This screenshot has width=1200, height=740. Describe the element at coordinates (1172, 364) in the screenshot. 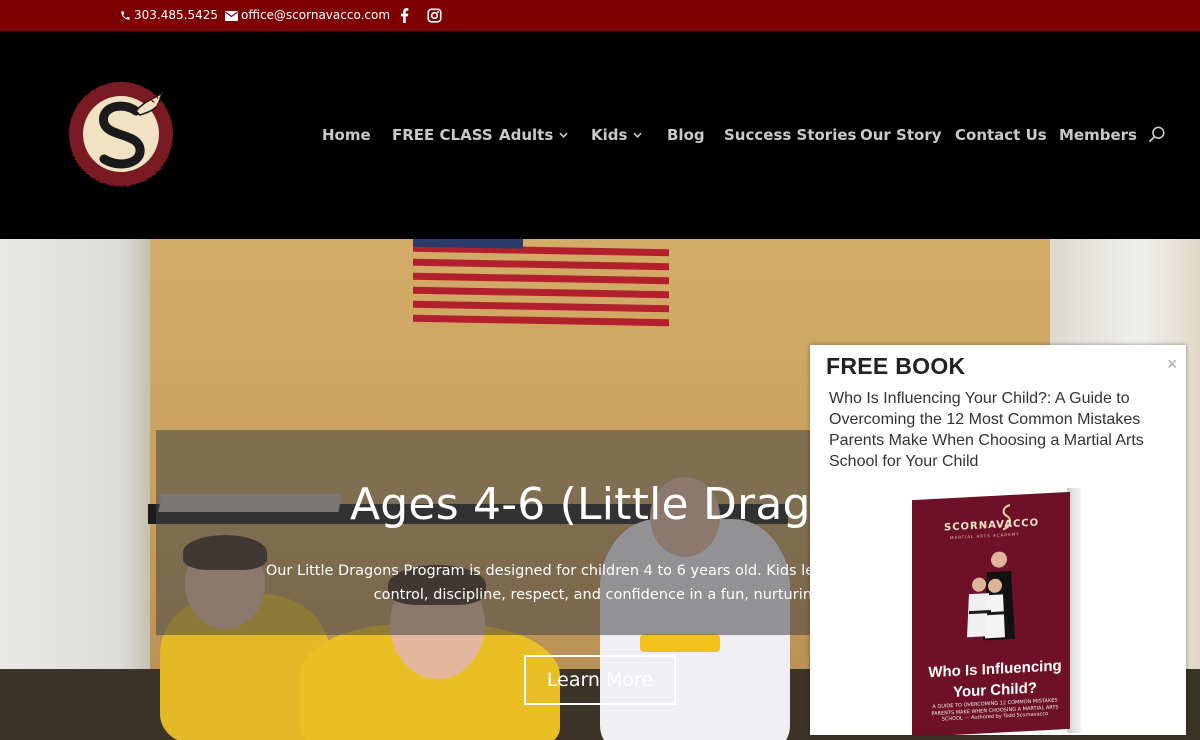

I see `close-button: ×` at that location.